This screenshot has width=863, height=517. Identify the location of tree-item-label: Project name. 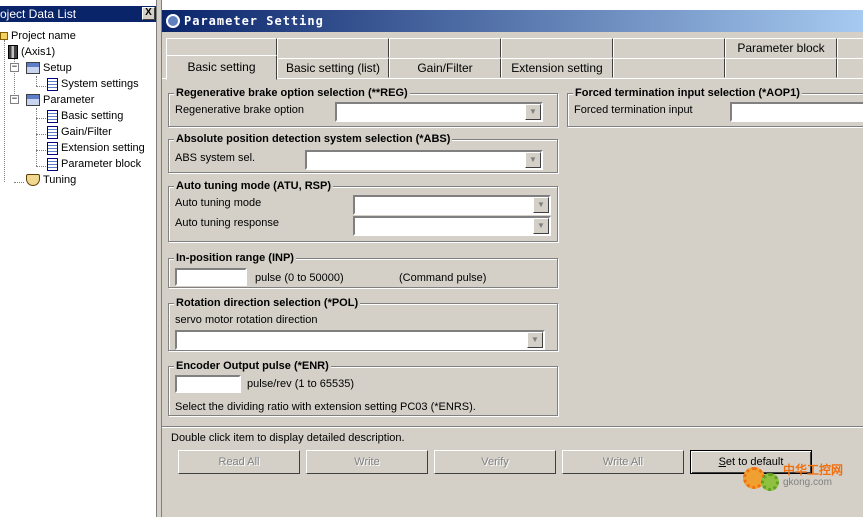
(43, 36).